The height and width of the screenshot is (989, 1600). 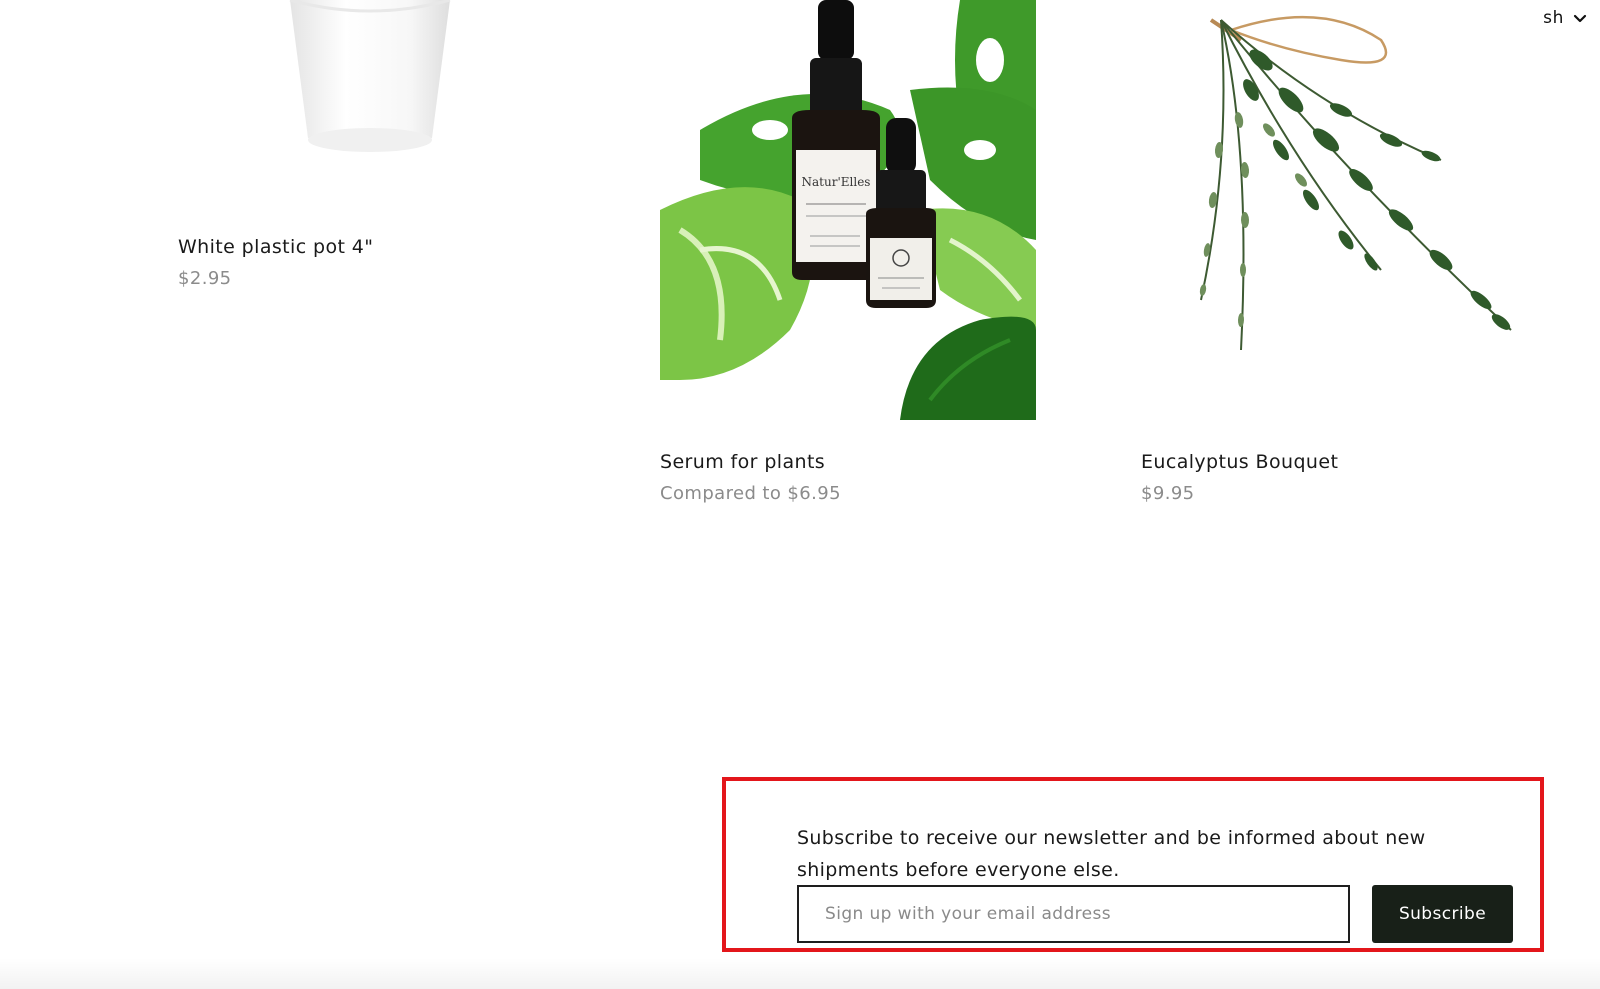 What do you see at coordinates (750, 493) in the screenshot?
I see `product-price: Compared to $6.95` at bounding box center [750, 493].